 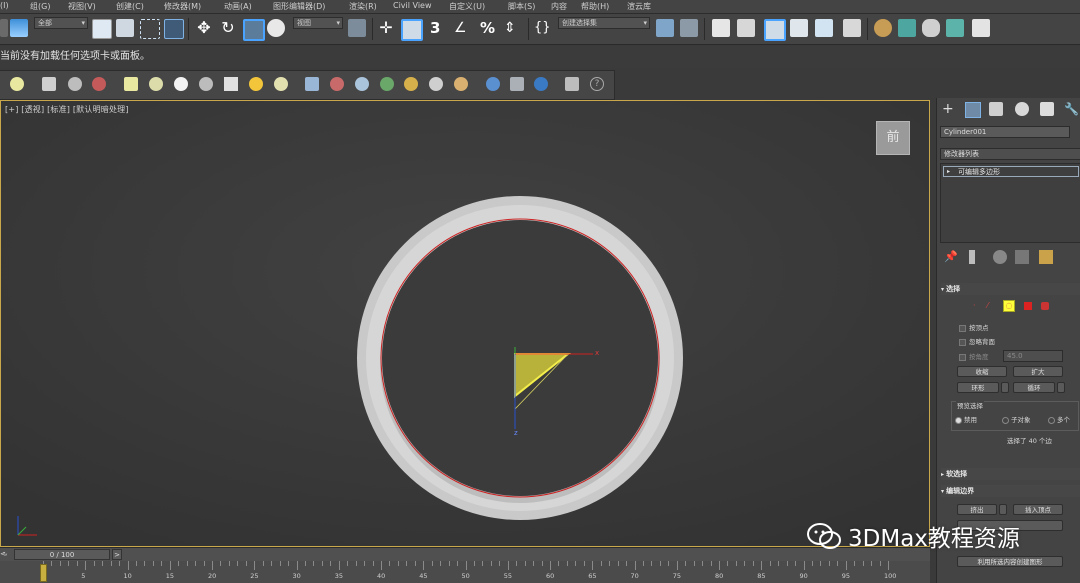 I want to click on menu-item-scripting: 脚本(S), so click(x=521, y=6).